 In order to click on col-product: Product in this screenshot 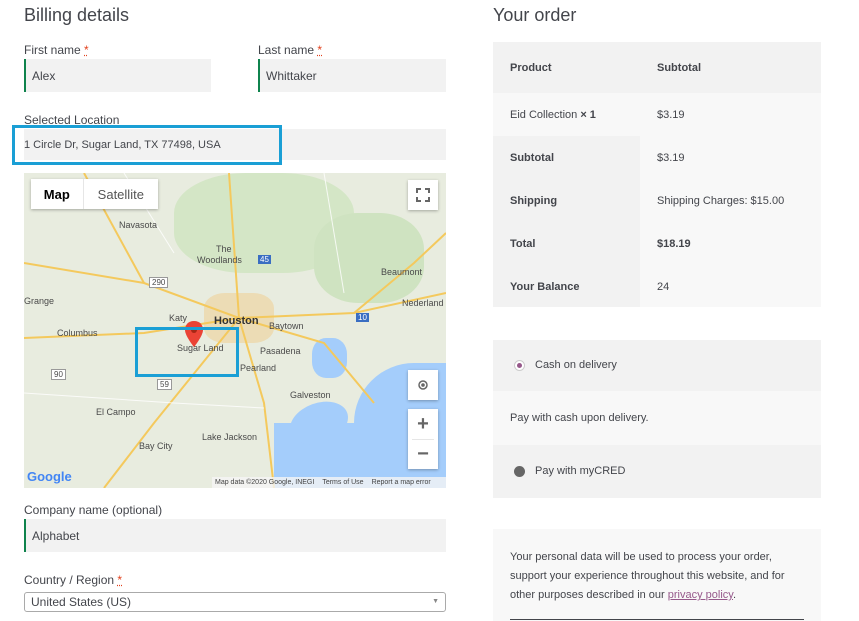, I will do `click(531, 68)`.